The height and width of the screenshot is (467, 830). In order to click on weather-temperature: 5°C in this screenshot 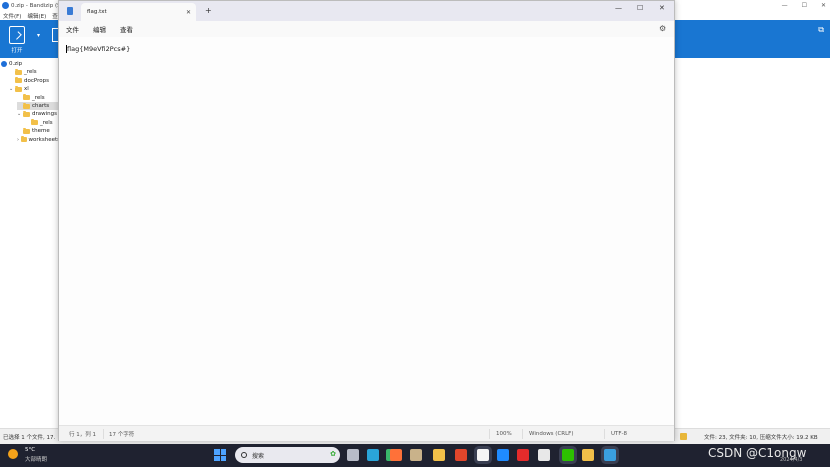, I will do `click(30, 450)`.